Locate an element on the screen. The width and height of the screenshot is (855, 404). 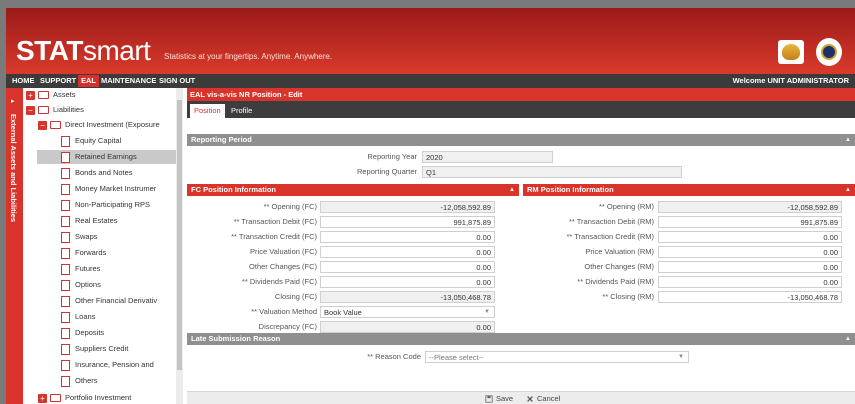
rm-price-valuation-input: 0.00 is located at coordinates (750, 252).